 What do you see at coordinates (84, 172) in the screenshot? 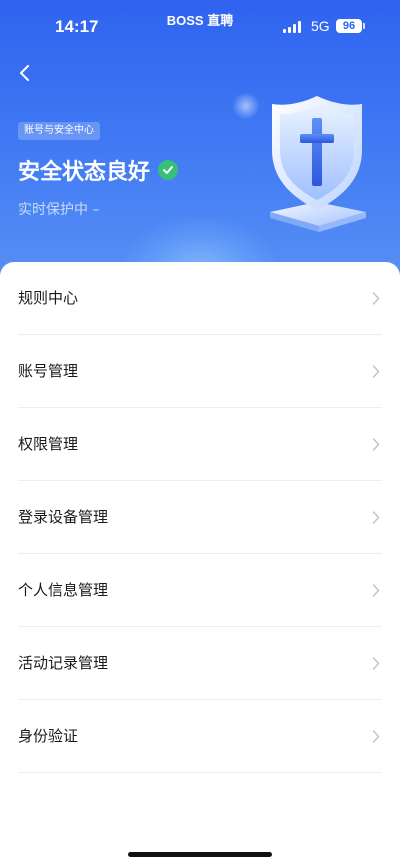
I see `security-status-title: 安全状态良好` at bounding box center [84, 172].